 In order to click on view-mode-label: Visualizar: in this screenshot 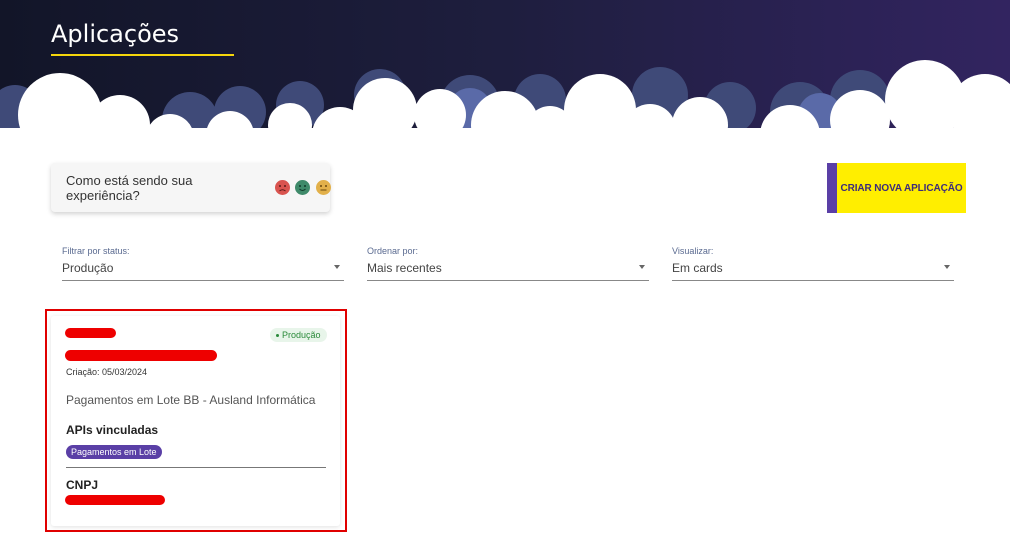, I will do `click(693, 251)`.